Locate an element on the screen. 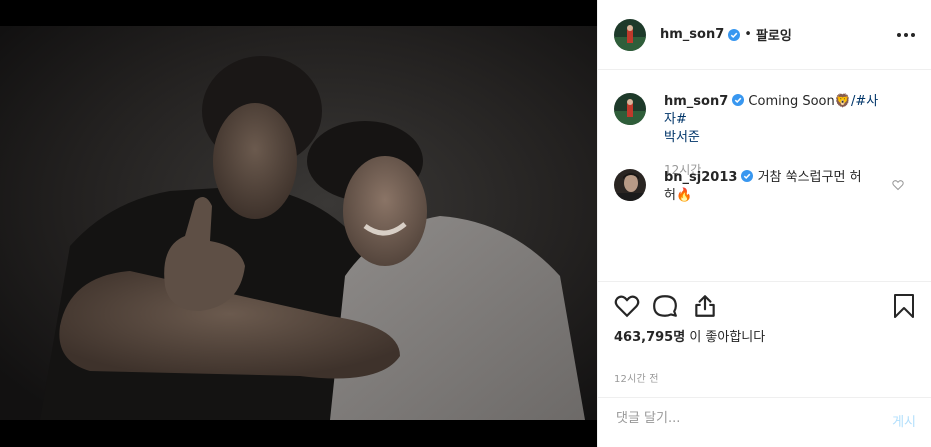  post-timestamp: 12시간 전 is located at coordinates (636, 377).